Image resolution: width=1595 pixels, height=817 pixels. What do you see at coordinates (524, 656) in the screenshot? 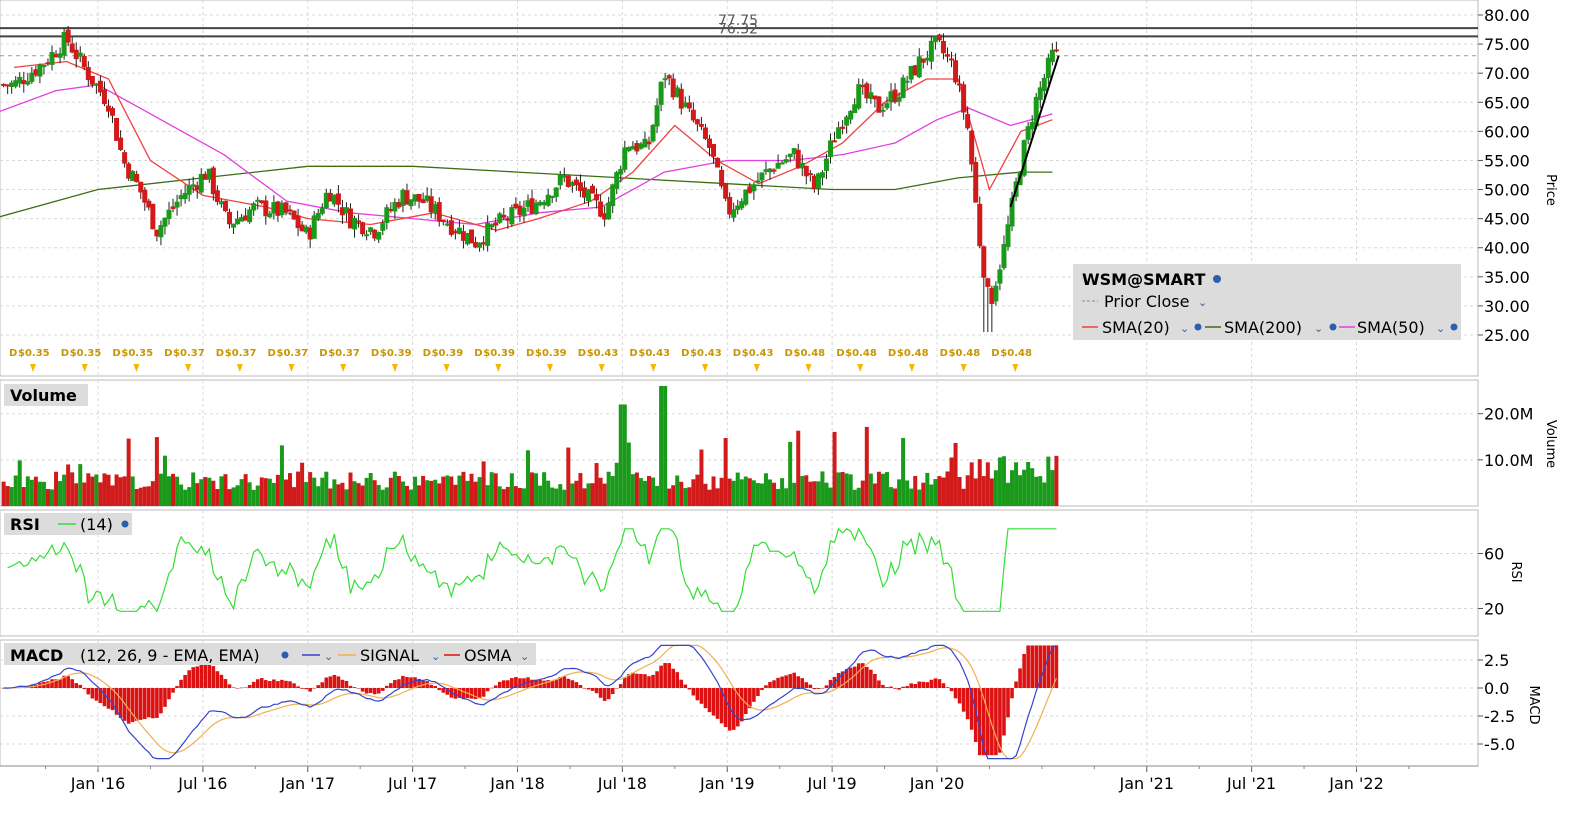
I see `osma-chevron-icon: ⌄` at bounding box center [524, 656].